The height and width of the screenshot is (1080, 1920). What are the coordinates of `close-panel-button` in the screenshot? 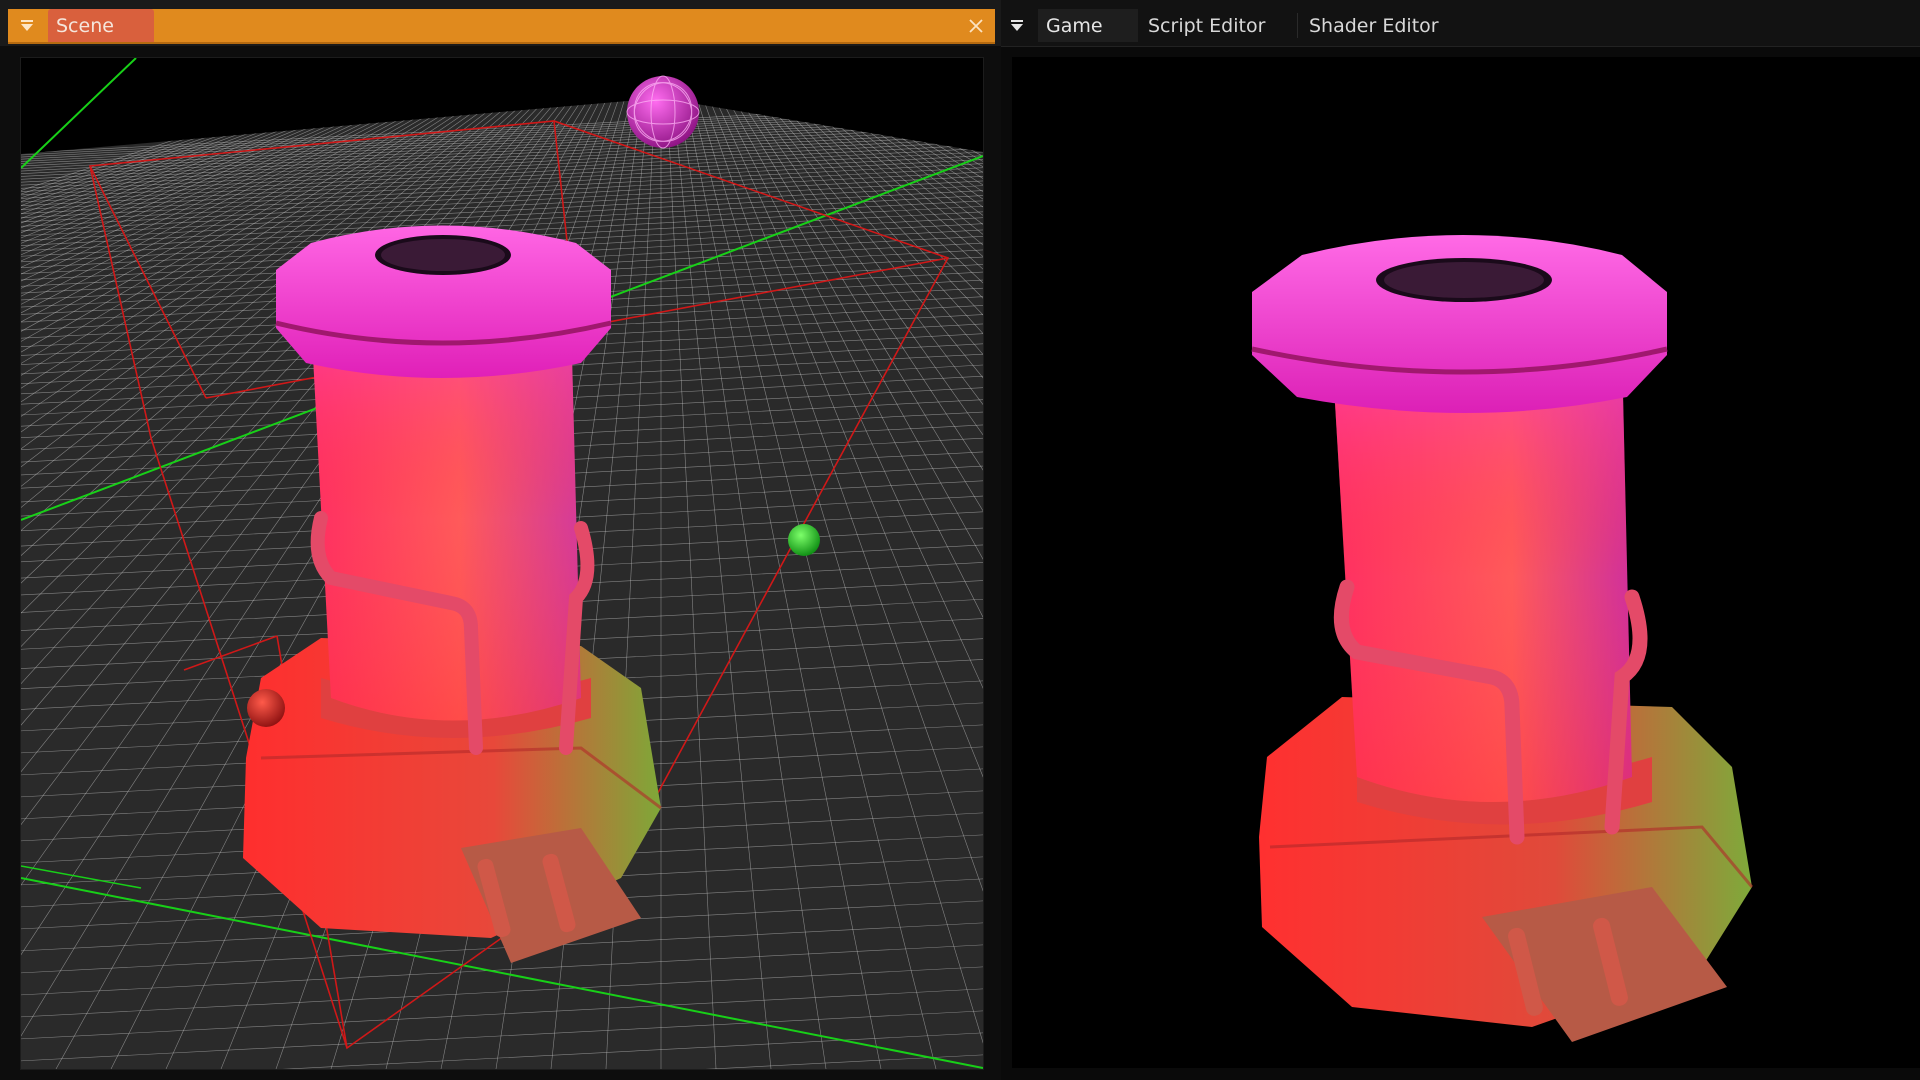 It's located at (976, 26).